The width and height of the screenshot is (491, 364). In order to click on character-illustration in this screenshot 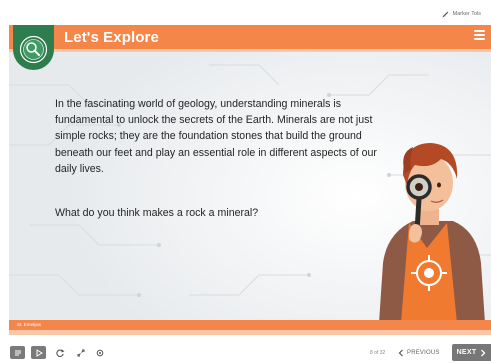, I will do `click(432, 233)`.